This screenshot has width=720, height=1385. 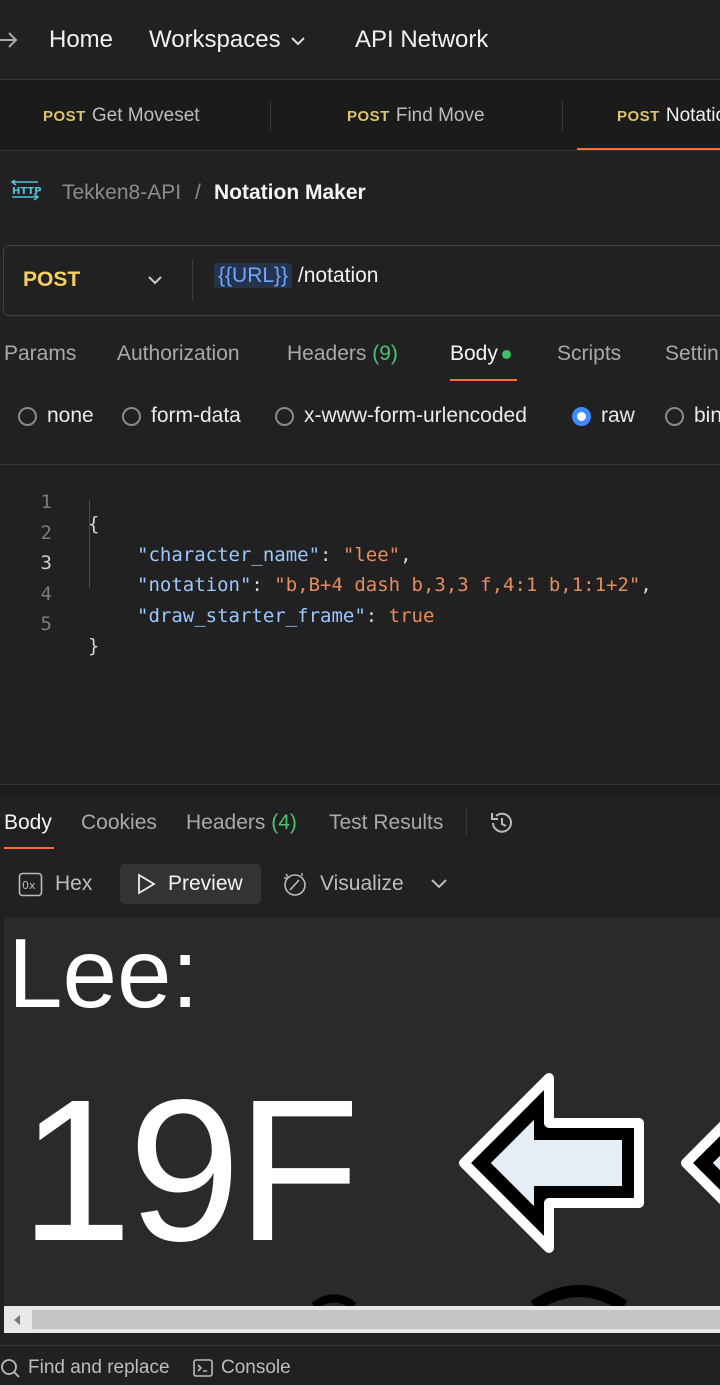 I want to click on tab-name: Notatio, so click(x=692, y=115).